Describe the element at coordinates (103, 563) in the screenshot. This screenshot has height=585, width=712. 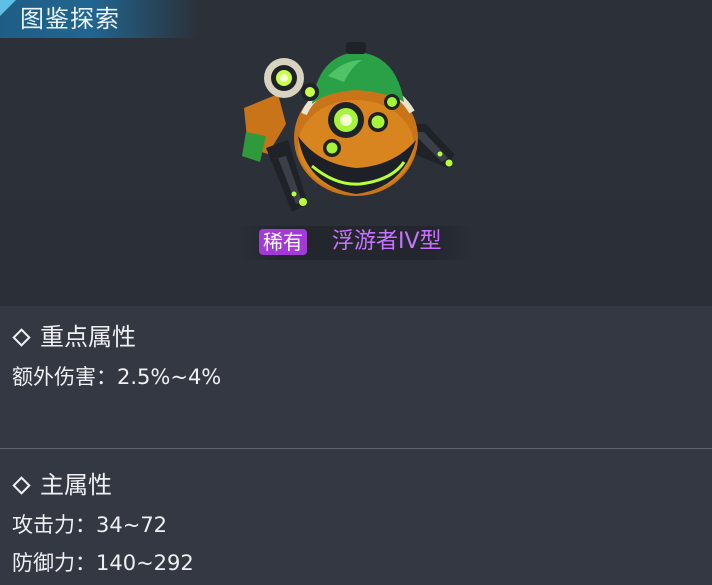
I see `stat-defense: 防御力：140~292` at that location.